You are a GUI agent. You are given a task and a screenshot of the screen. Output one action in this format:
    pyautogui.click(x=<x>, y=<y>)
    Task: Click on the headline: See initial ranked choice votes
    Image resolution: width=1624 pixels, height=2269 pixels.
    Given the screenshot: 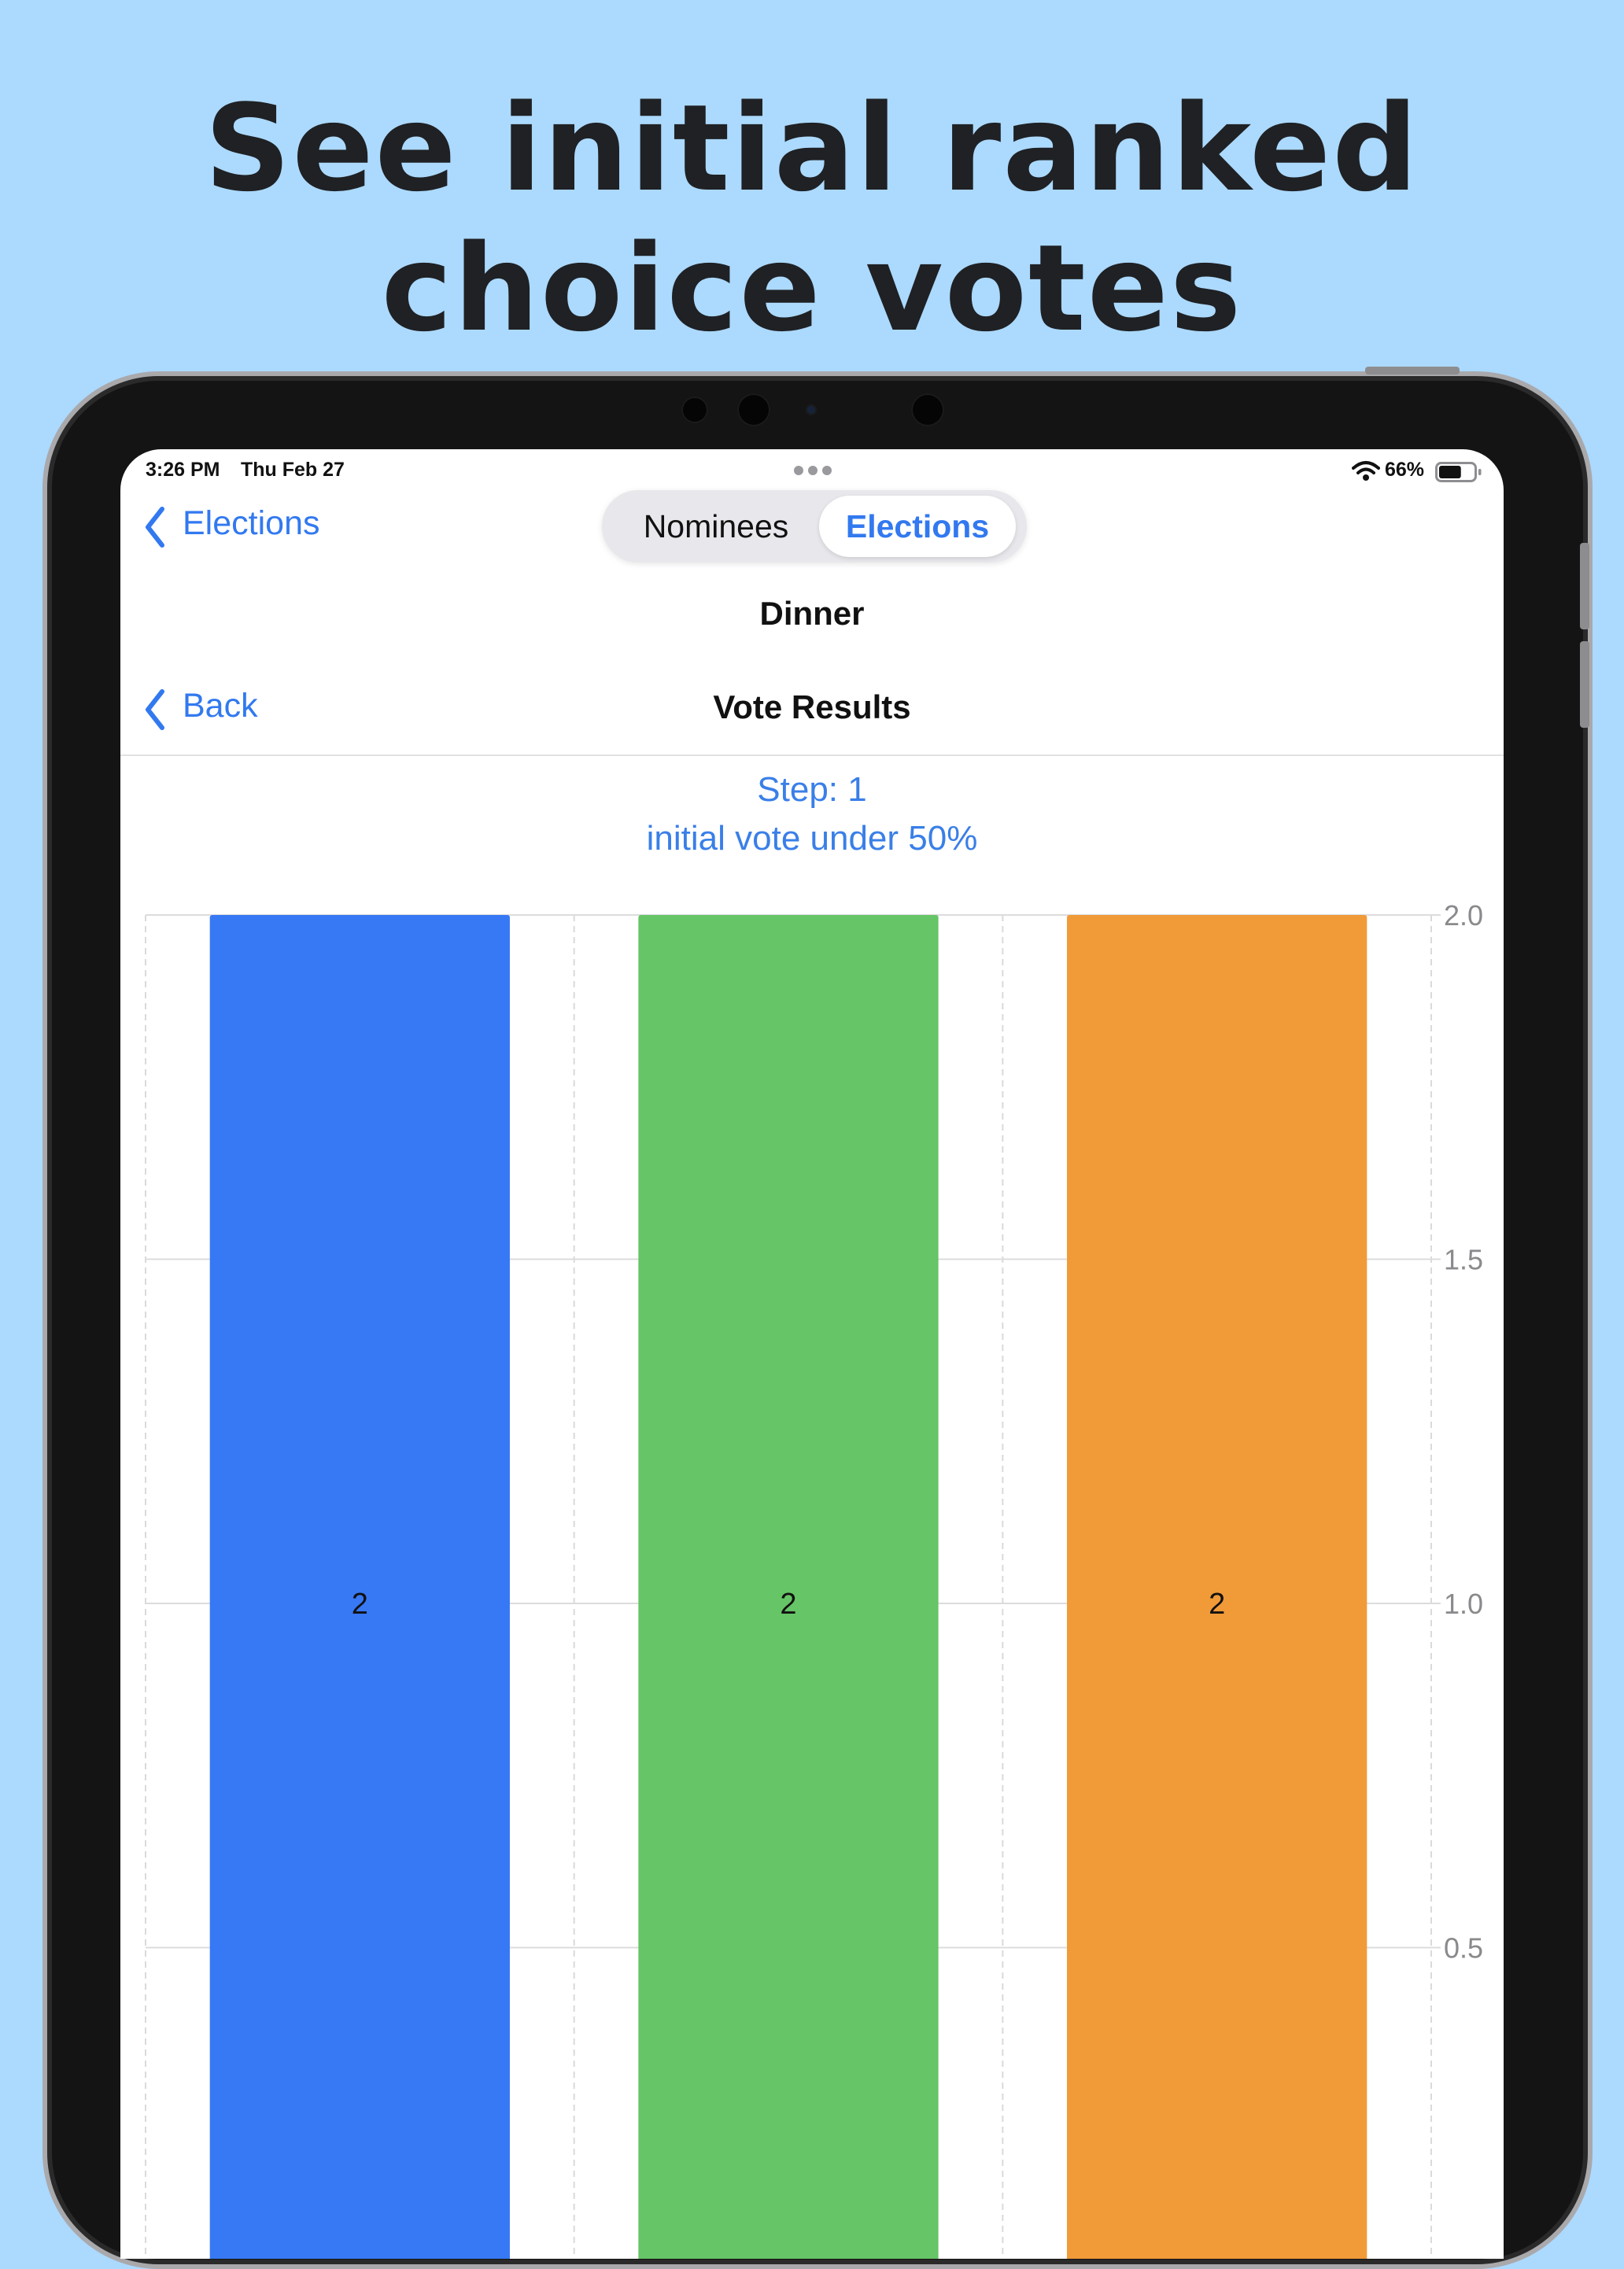 What is the action you would take?
    pyautogui.click(x=812, y=219)
    